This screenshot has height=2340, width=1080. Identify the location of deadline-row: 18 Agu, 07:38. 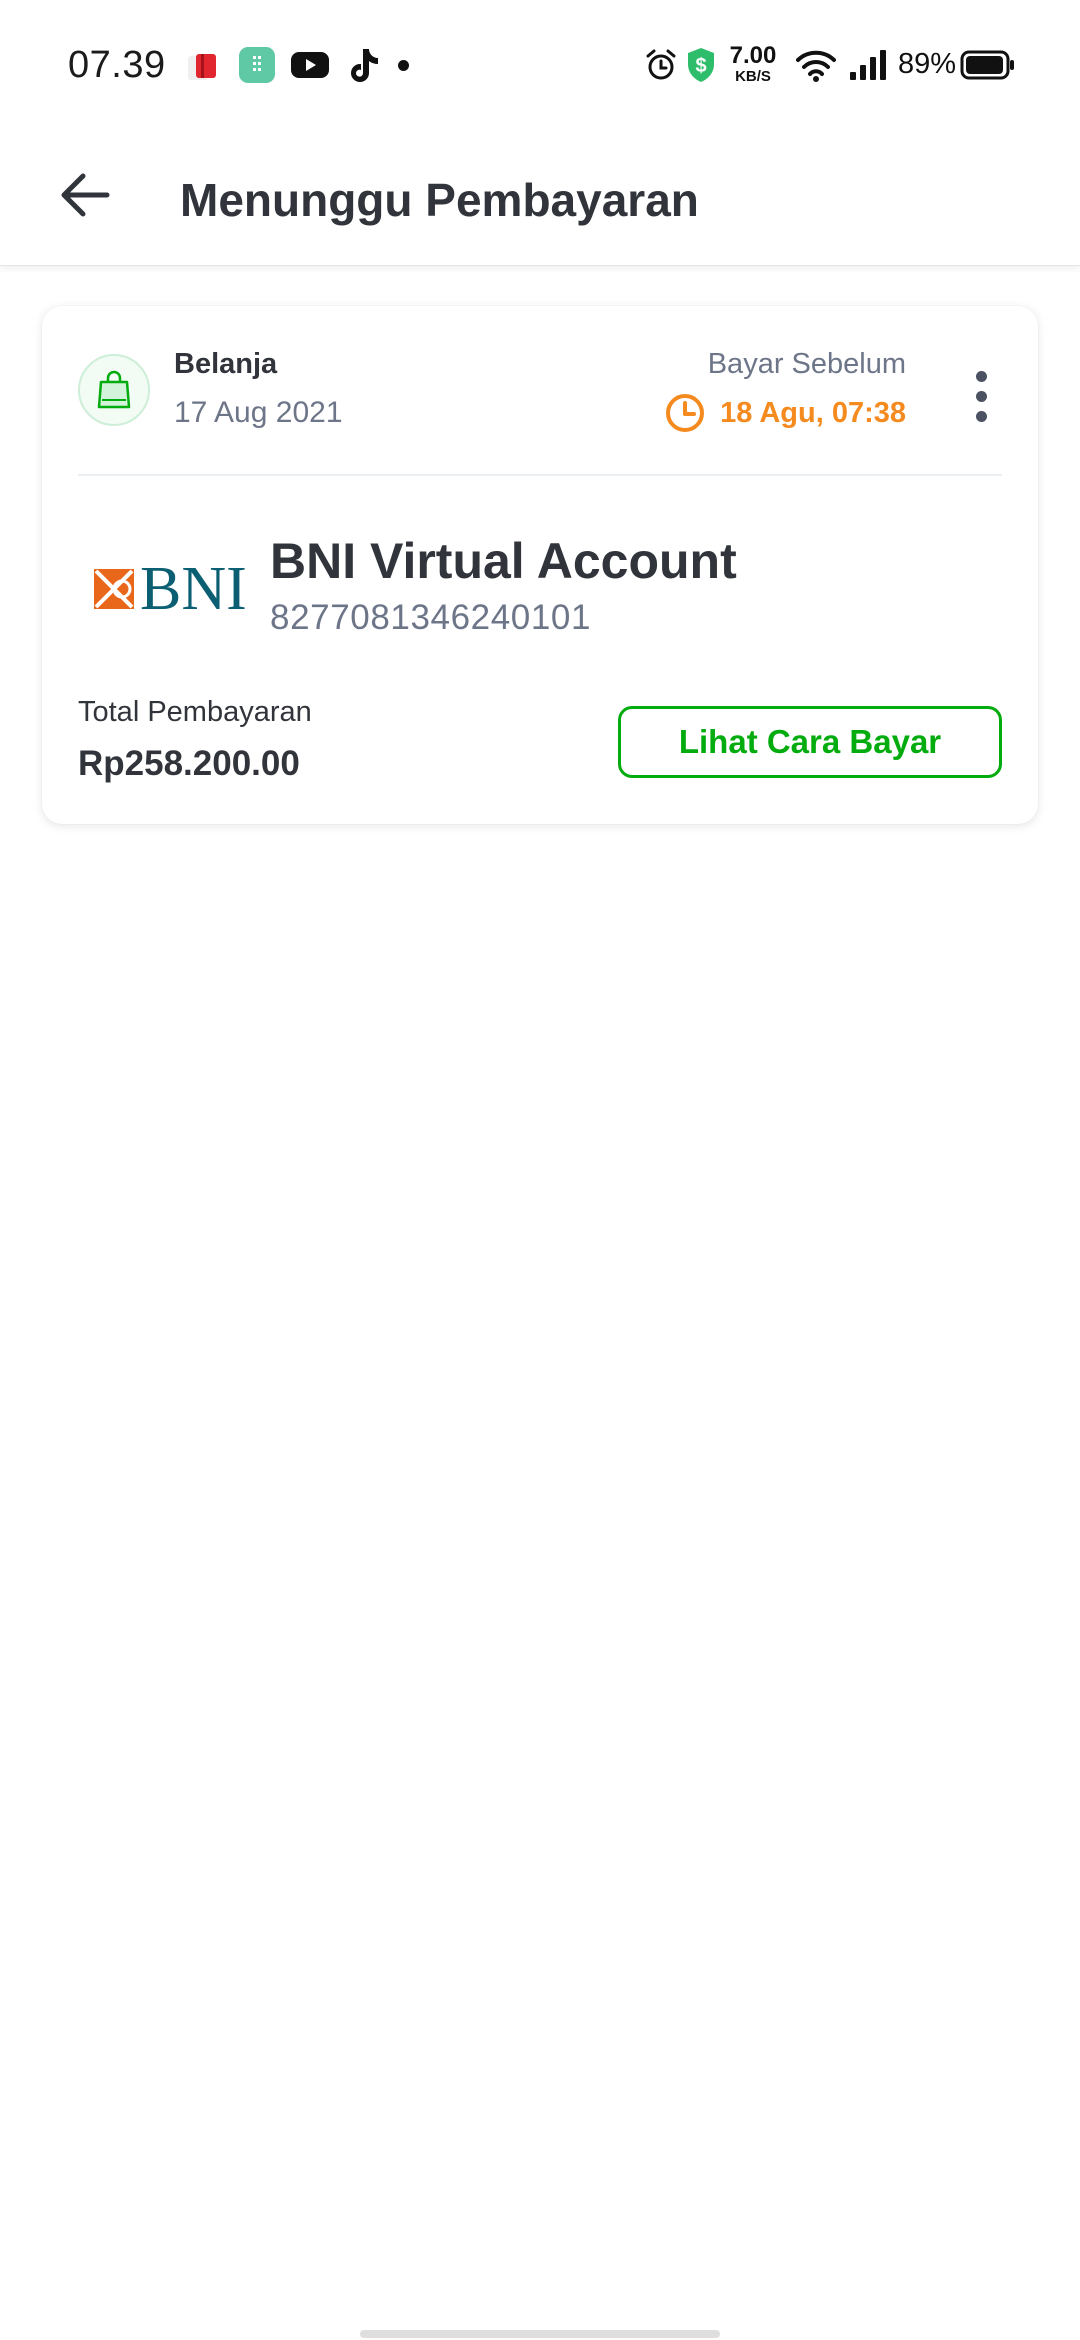
(785, 413).